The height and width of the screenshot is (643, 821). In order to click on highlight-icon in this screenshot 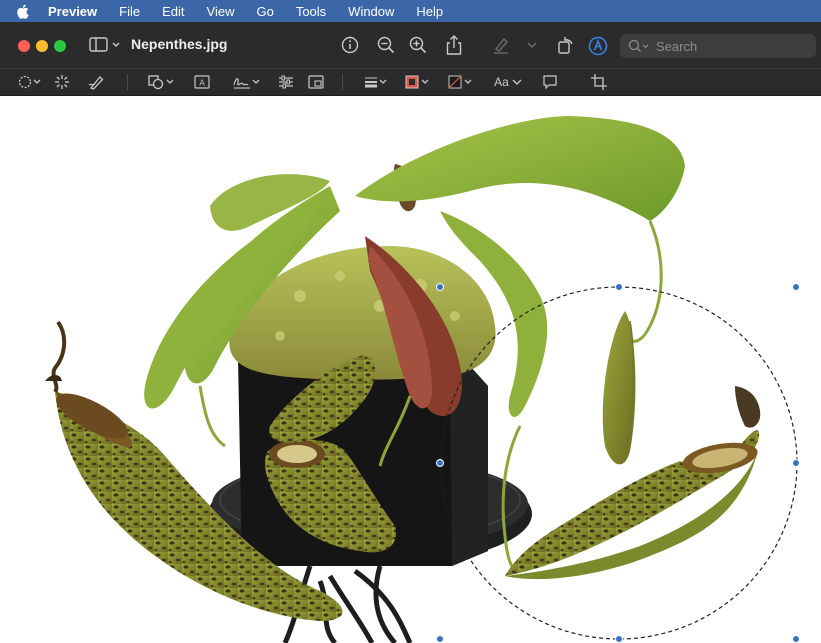, I will do `click(501, 45)`.